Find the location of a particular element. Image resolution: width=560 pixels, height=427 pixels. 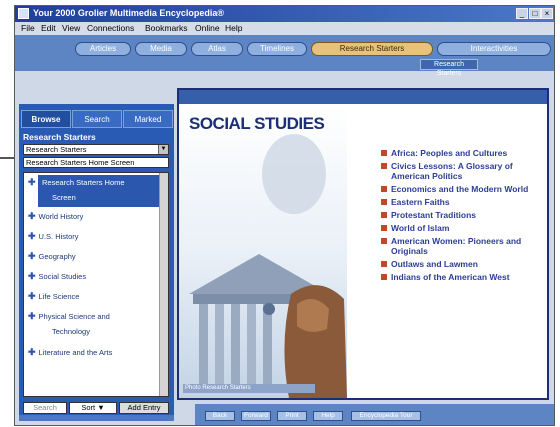

hero-caption: Photo Research Starters is located at coordinates (249, 388).